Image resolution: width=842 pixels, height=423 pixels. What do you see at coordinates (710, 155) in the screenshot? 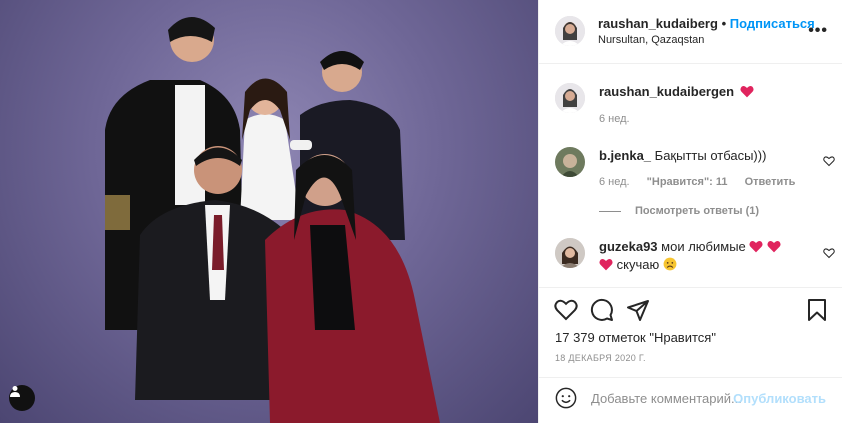
I see `comment-body: Бақытты отбасы)))` at bounding box center [710, 155].